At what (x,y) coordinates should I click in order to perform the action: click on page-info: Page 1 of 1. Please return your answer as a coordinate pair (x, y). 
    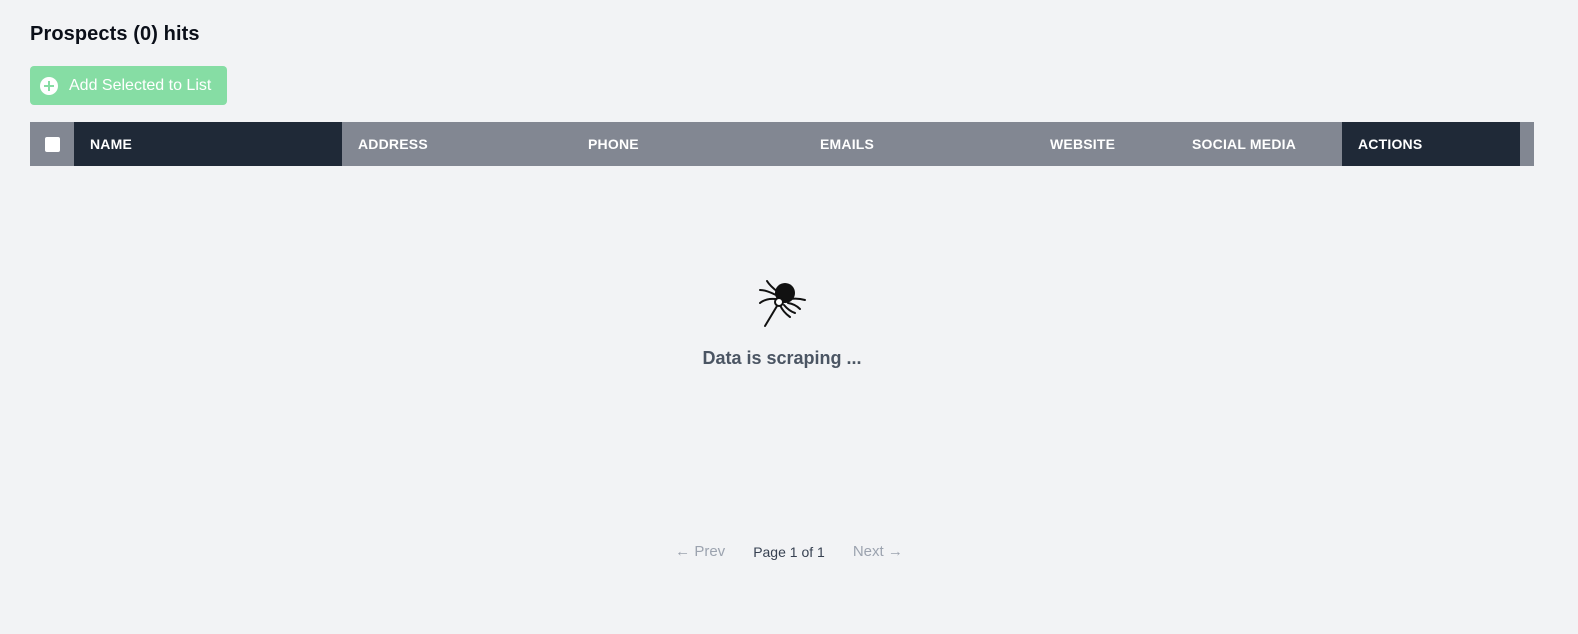
    Looking at the image, I should click on (789, 551).